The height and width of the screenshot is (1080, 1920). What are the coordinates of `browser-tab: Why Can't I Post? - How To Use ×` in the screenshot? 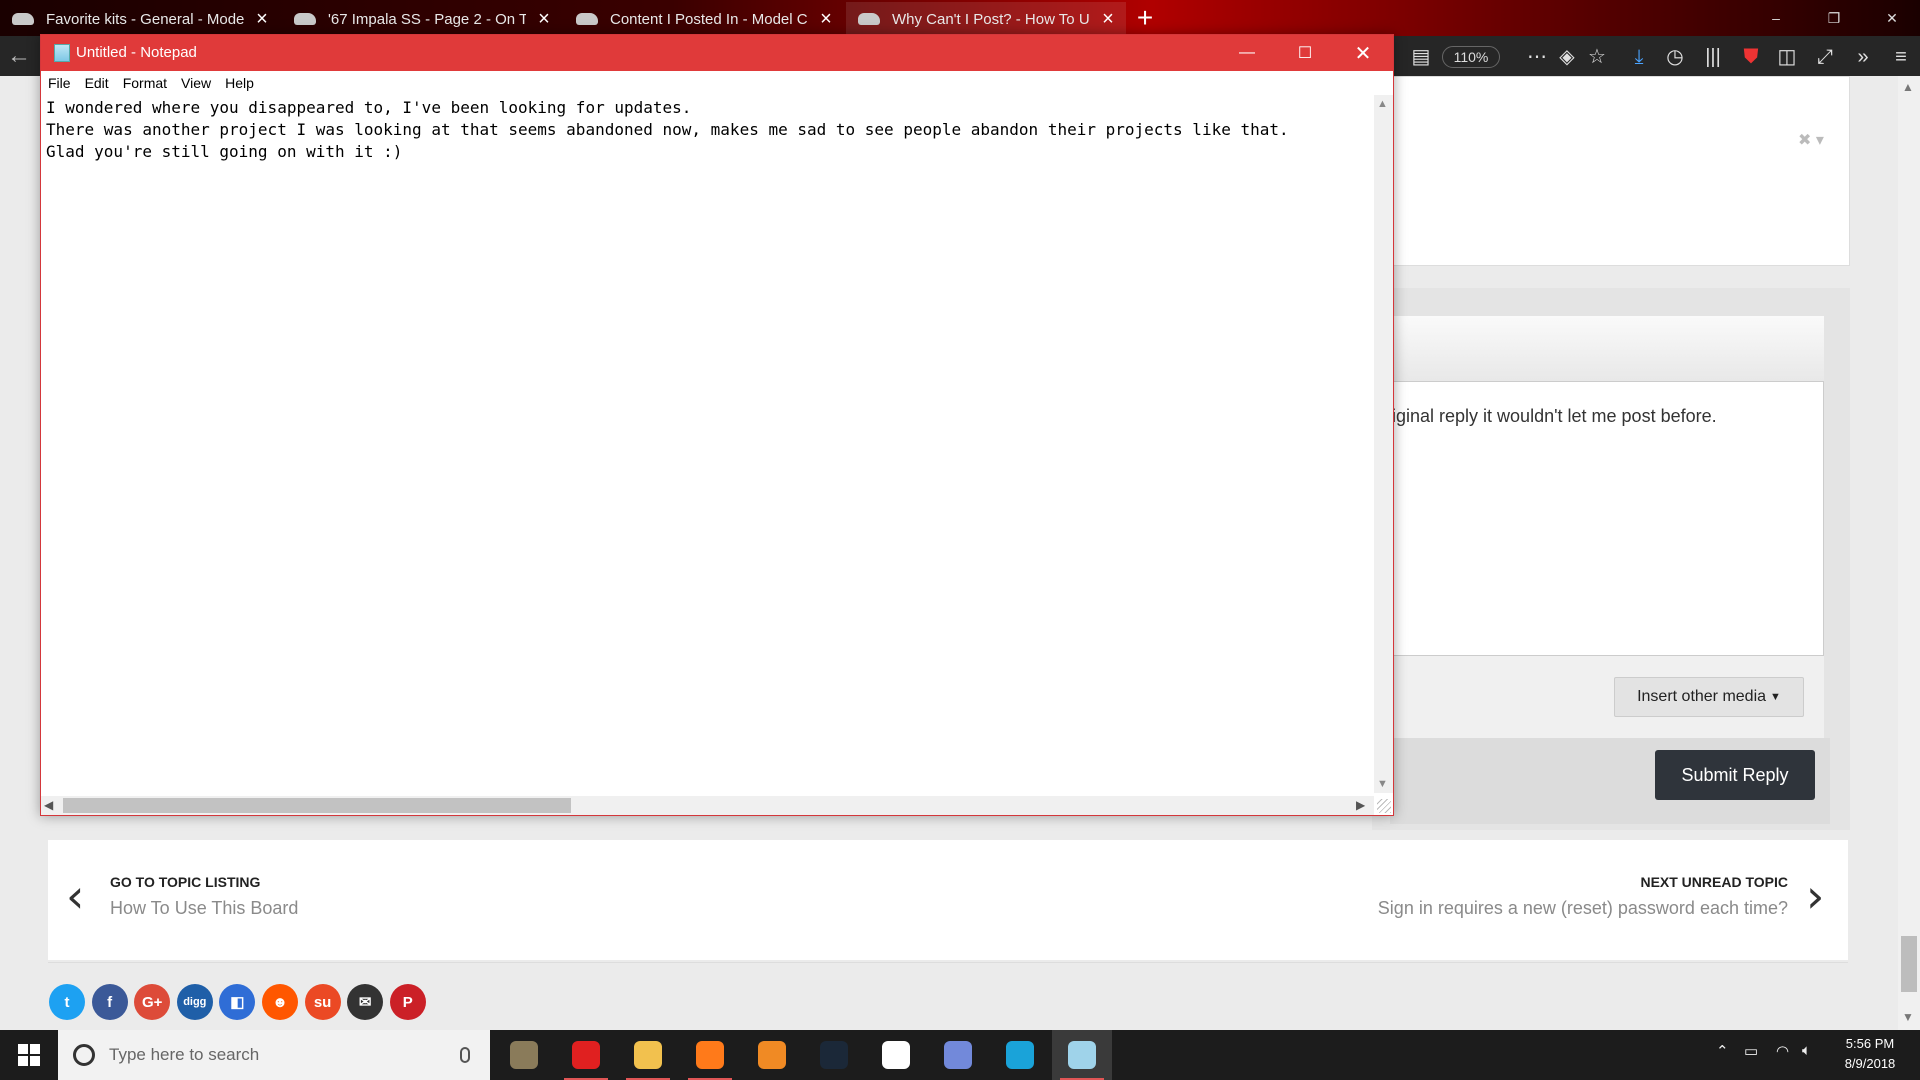 It's located at (986, 19).